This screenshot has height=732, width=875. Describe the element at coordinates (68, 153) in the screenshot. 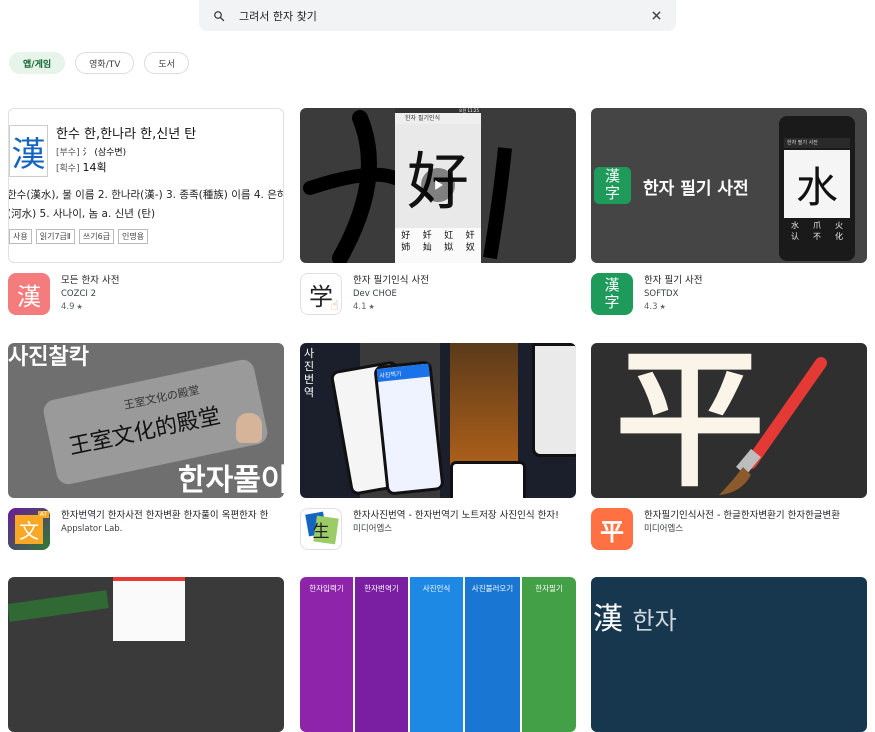

I see `radical-label: [부수]` at that location.